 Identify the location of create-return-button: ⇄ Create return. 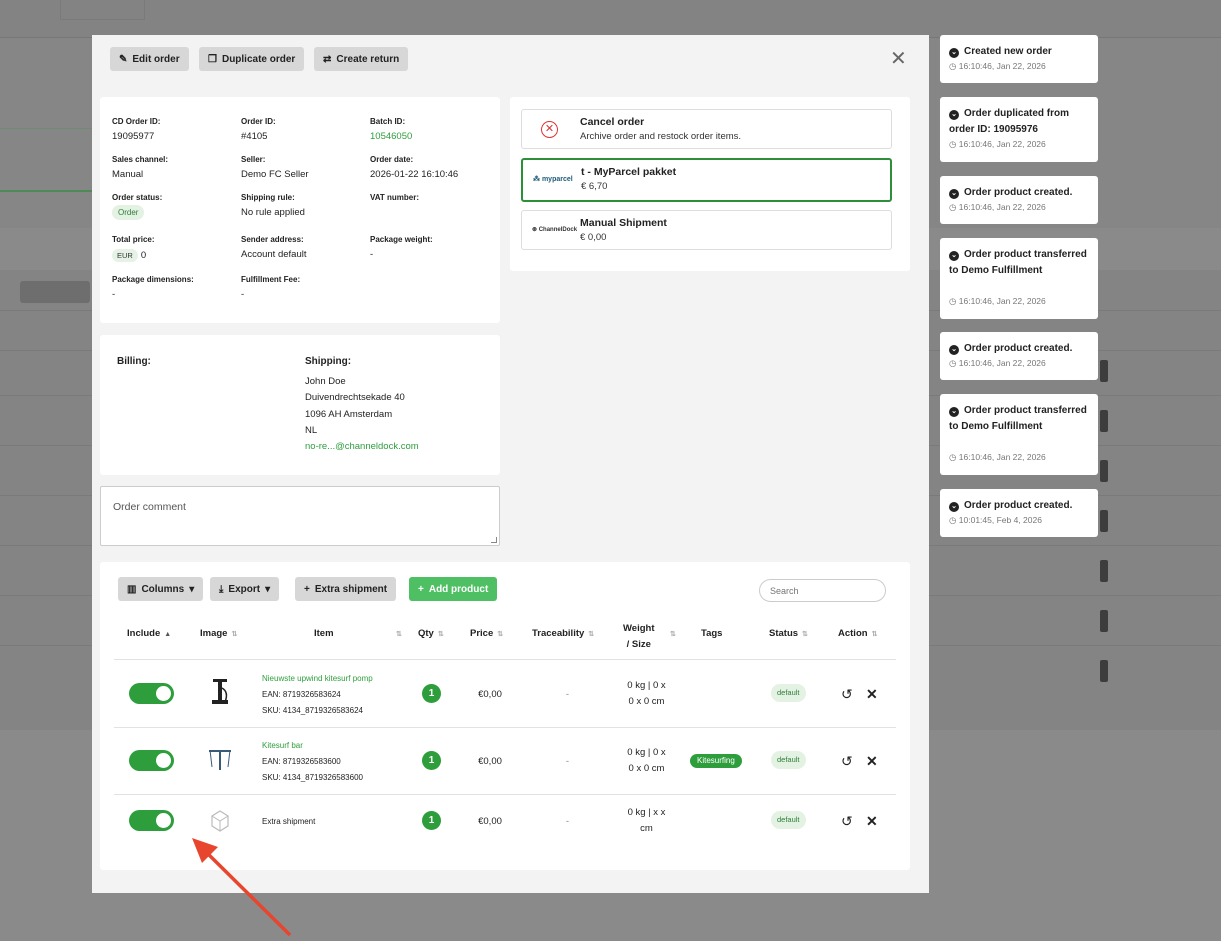
(361, 59).